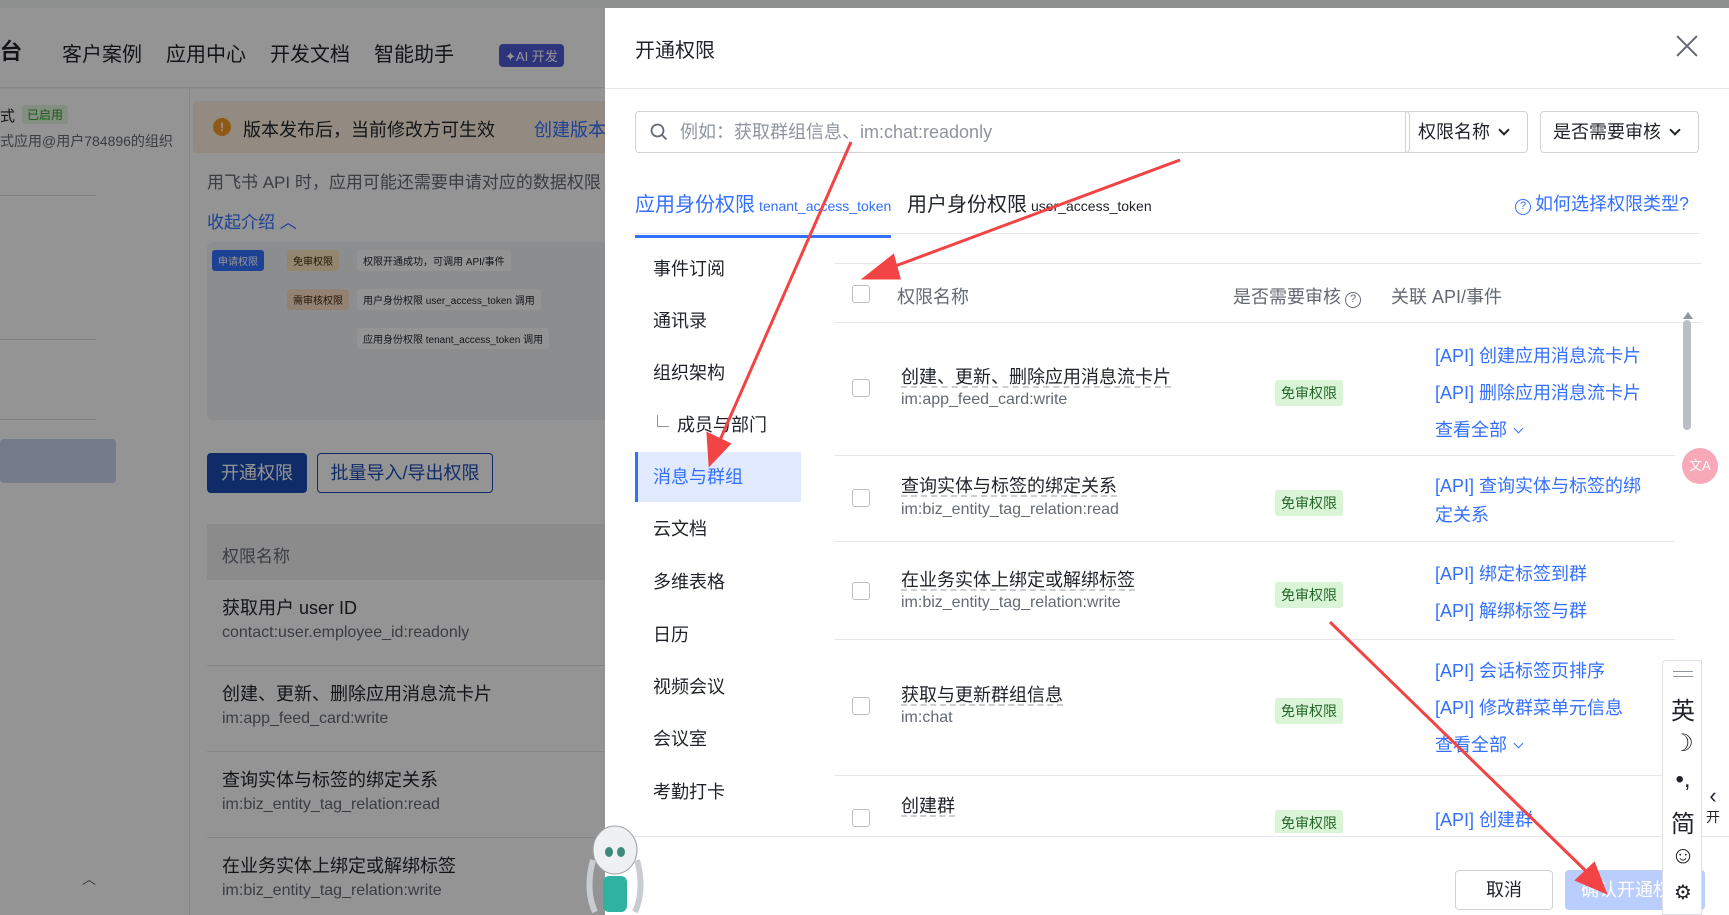  What do you see at coordinates (1447, 297) in the screenshot?
I see `column-api: 关联 API/事件` at bounding box center [1447, 297].